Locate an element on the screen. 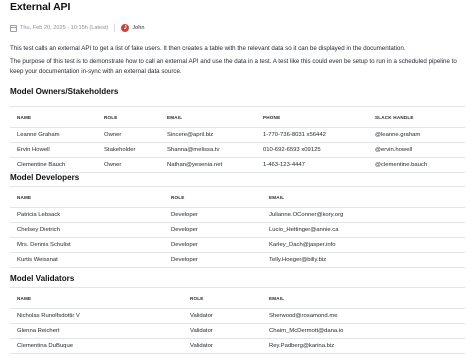  table-cell: Glenna Reichert is located at coordinates (96, 331).